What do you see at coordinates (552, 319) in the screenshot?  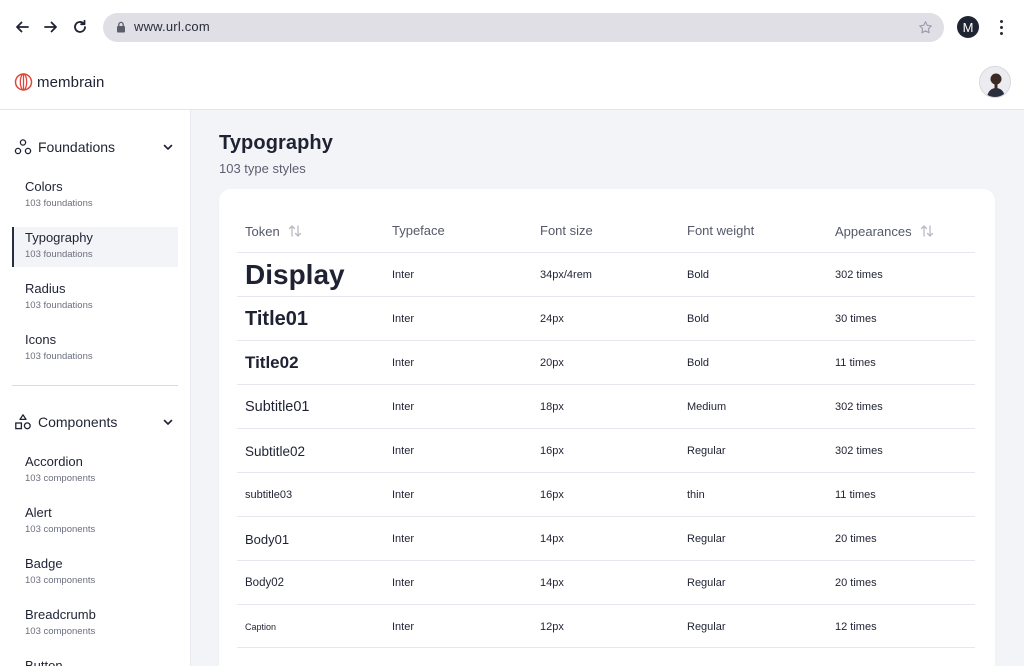 I see `font-size-cell: 24px` at bounding box center [552, 319].